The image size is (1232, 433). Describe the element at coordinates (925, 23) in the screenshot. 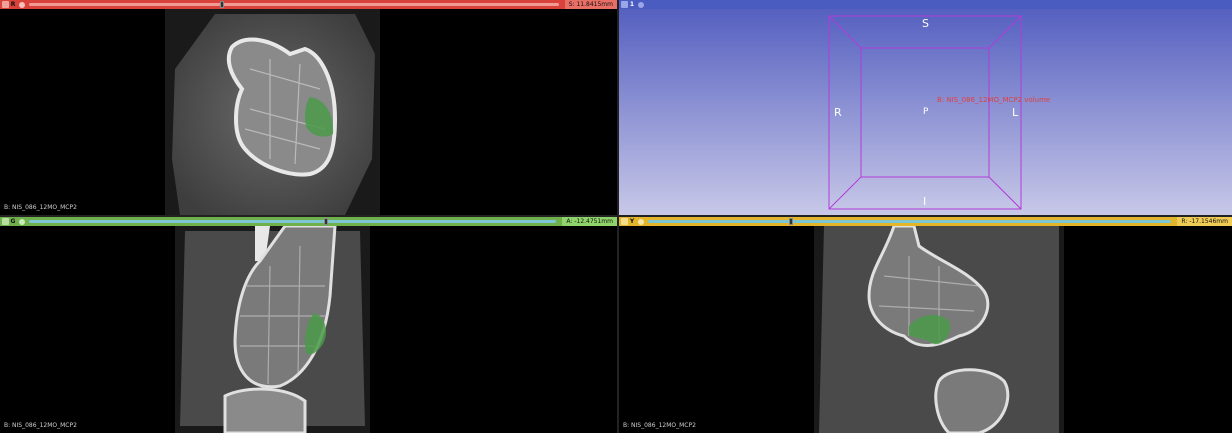

I see `orientation-S: S` at that location.